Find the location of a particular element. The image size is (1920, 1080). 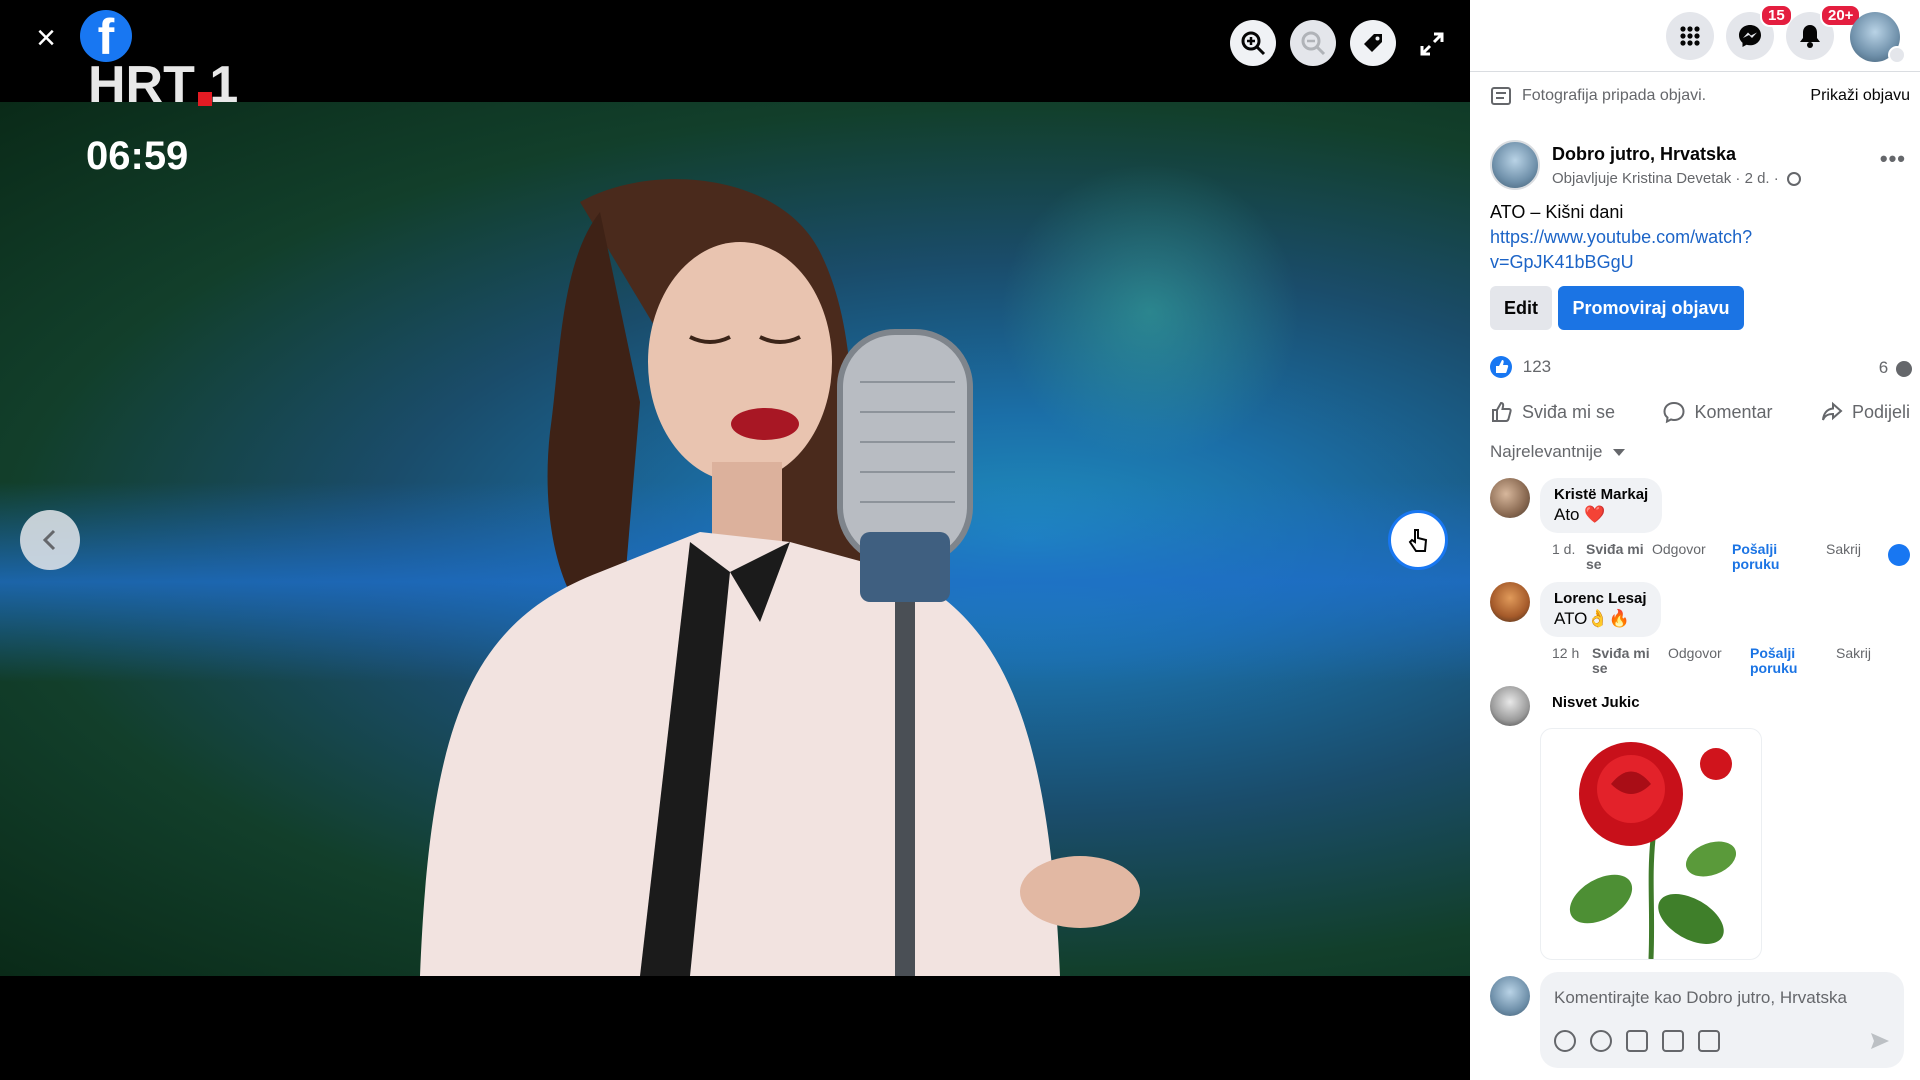

channel-logo: HRT 1 is located at coordinates (163, 84).